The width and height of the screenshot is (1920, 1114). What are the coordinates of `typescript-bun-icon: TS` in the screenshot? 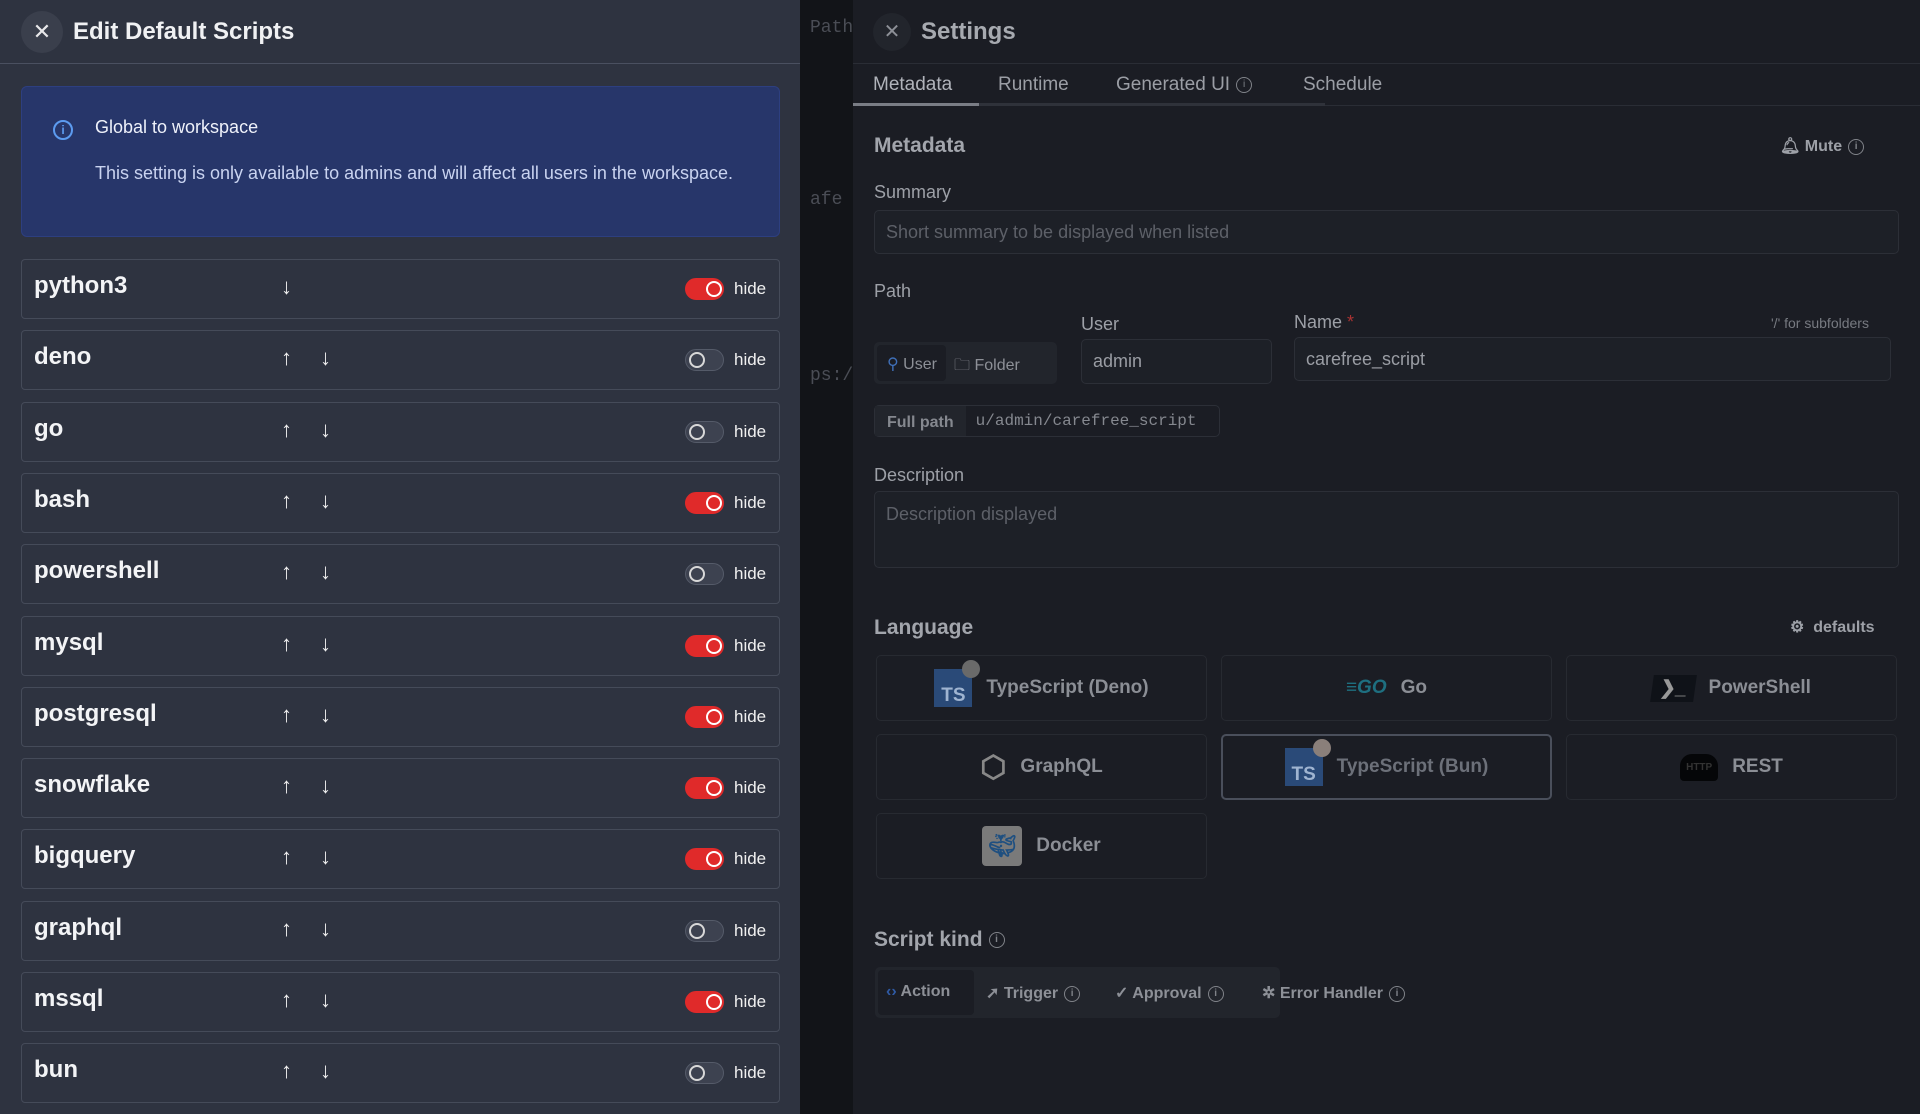 It's located at (1307, 762).